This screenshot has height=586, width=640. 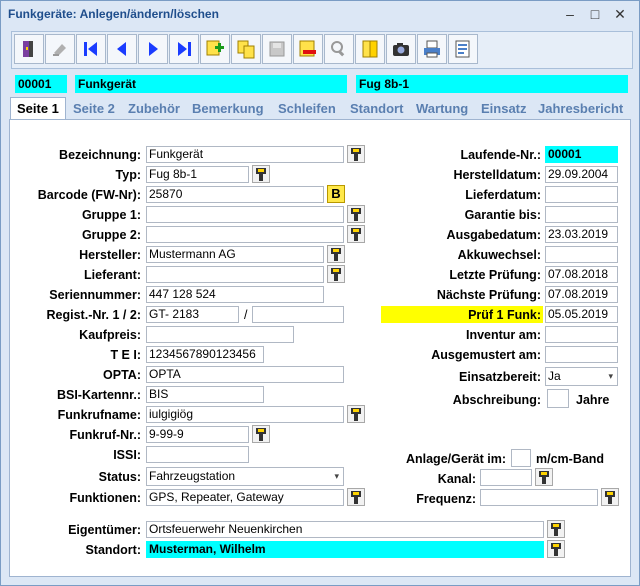 What do you see at coordinates (105, 435) in the screenshot?
I see `label-funkruf-nr: Funkruf-Nr.:` at bounding box center [105, 435].